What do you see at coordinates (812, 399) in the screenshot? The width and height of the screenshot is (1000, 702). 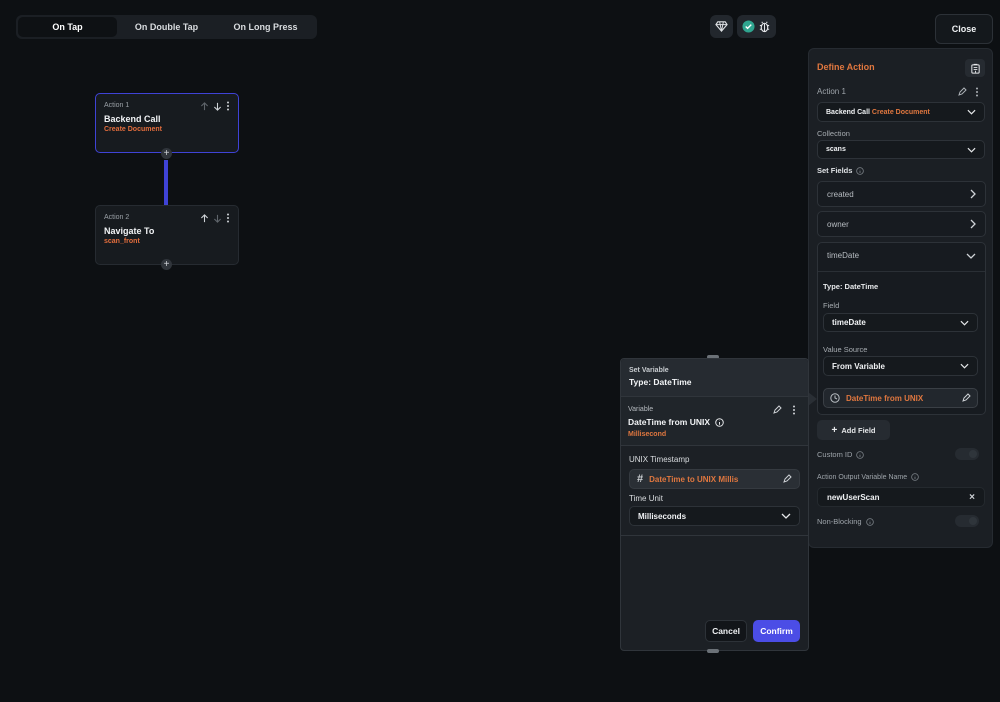 I see `popup-pointer` at bounding box center [812, 399].